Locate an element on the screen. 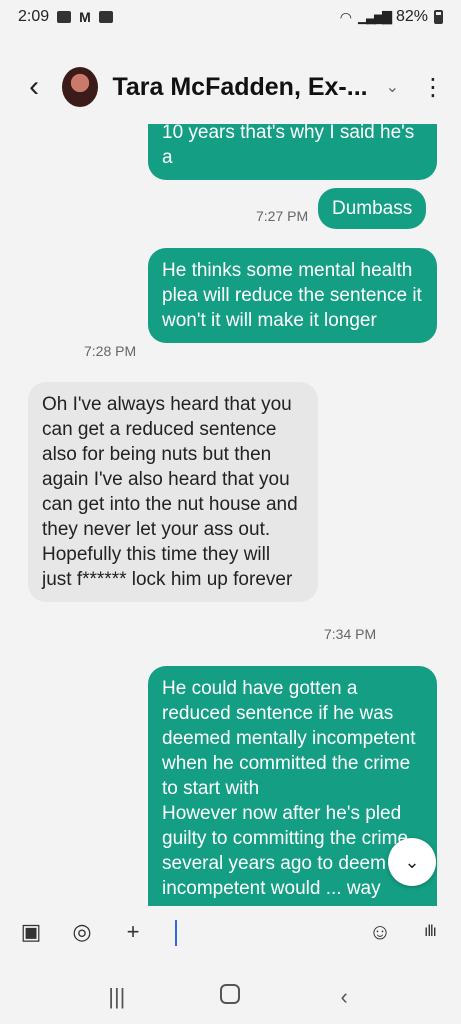 This screenshot has width=461, height=1024. battery-level: 82% is located at coordinates (411, 16).